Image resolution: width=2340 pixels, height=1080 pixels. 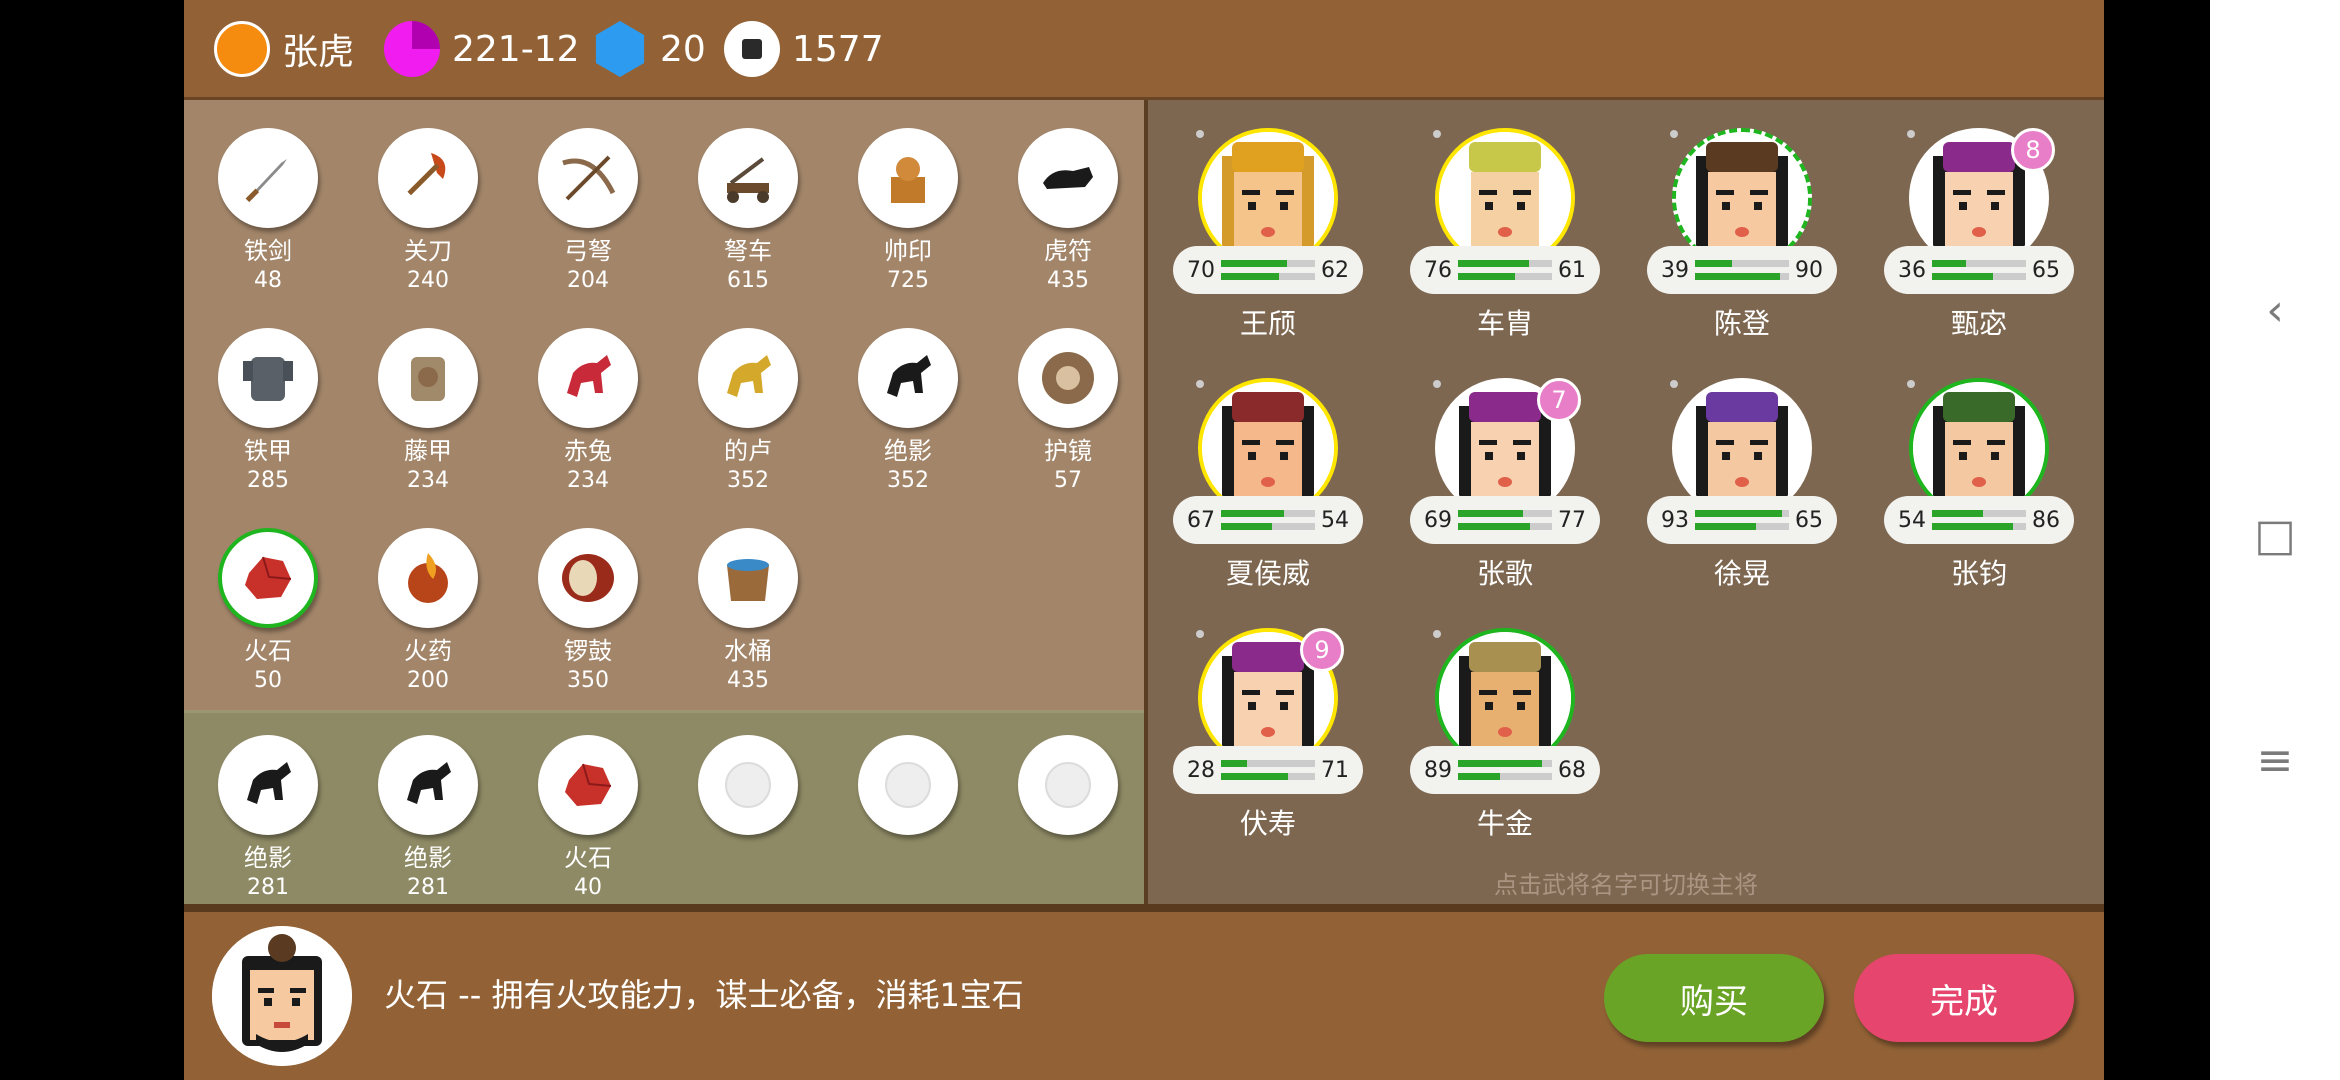 I want to click on hero-name: 牛金, so click(x=1505, y=822).